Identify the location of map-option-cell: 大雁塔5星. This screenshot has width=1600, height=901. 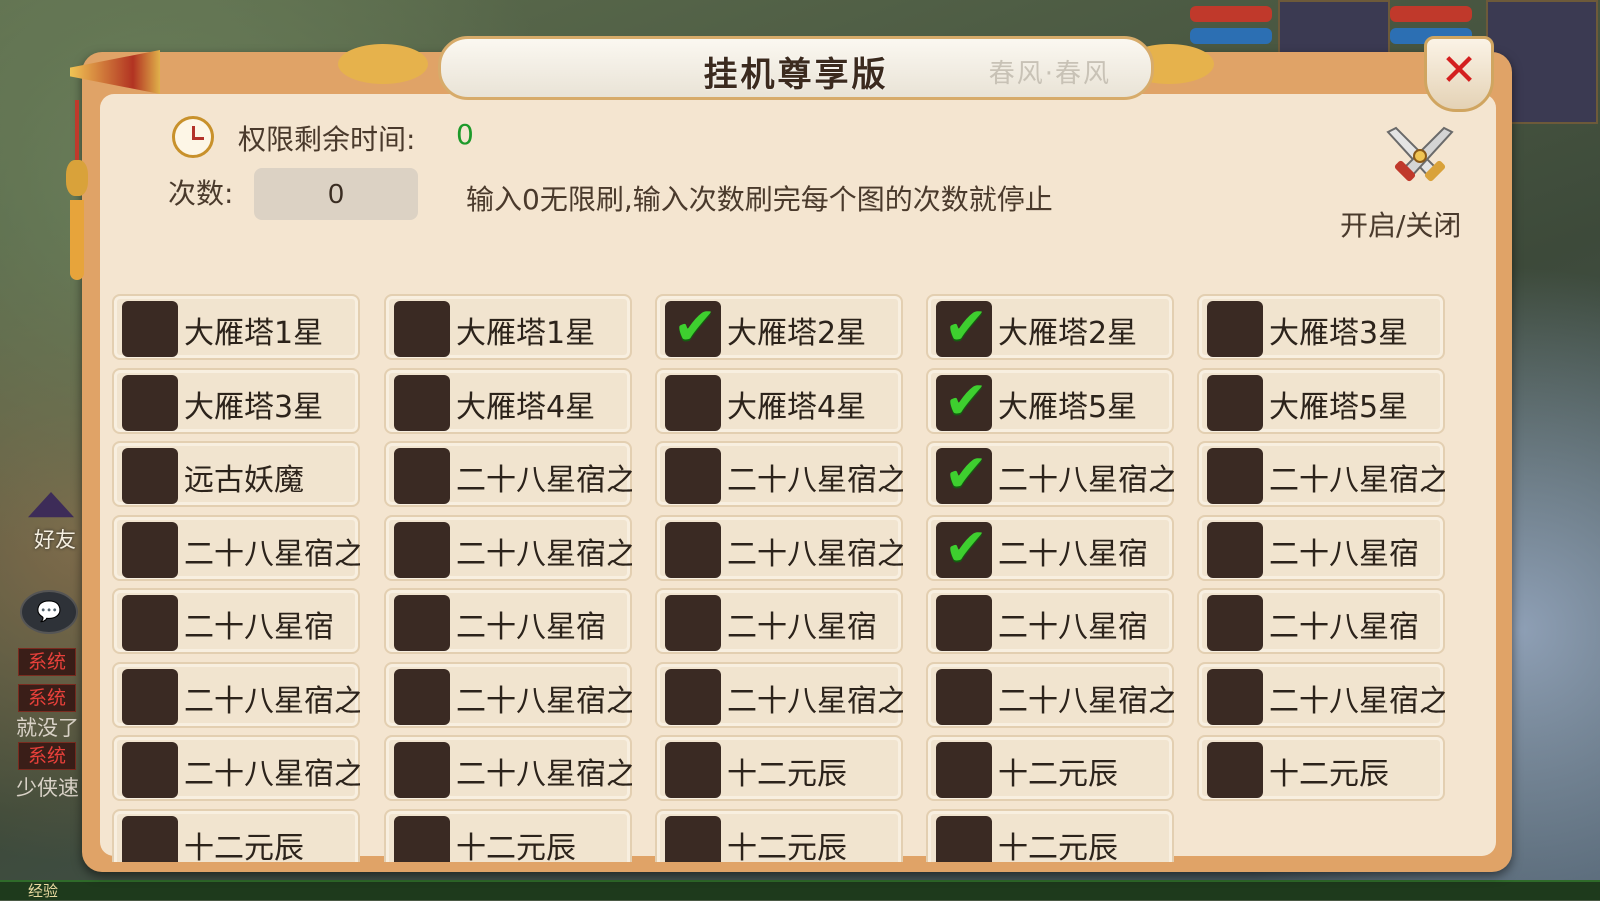
(1321, 400).